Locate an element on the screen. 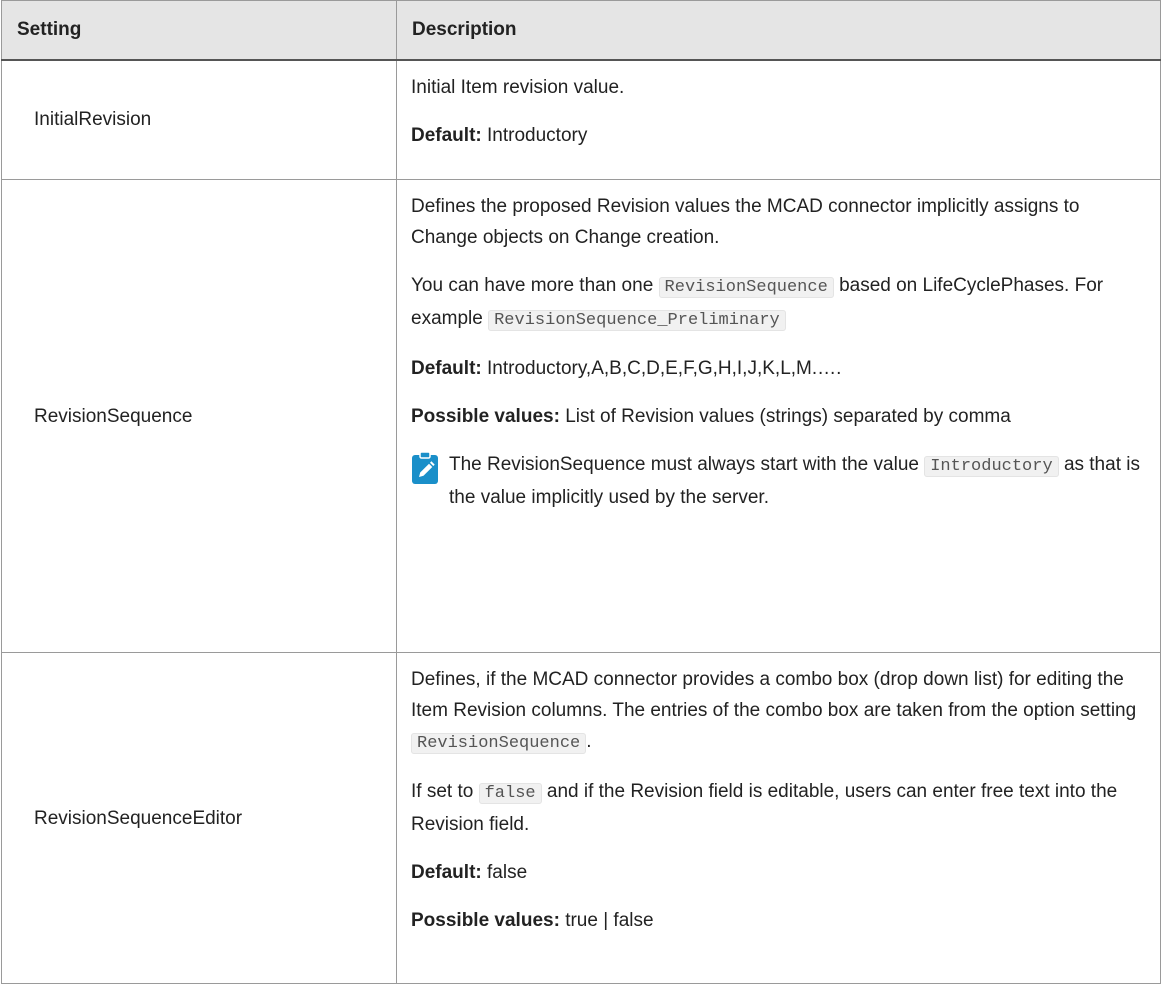 The image size is (1161, 985). text-run: If set to is located at coordinates (442, 791).